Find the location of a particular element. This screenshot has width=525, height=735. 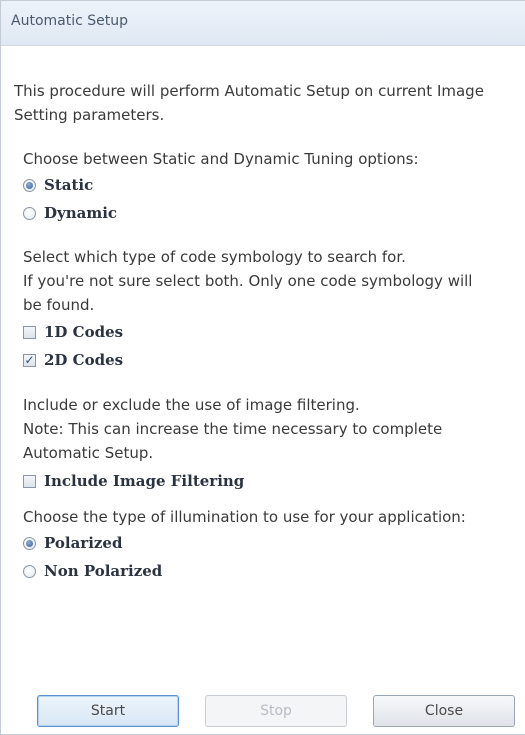

1d-codes-checkbox-option: 1D Codes is located at coordinates (73, 332).